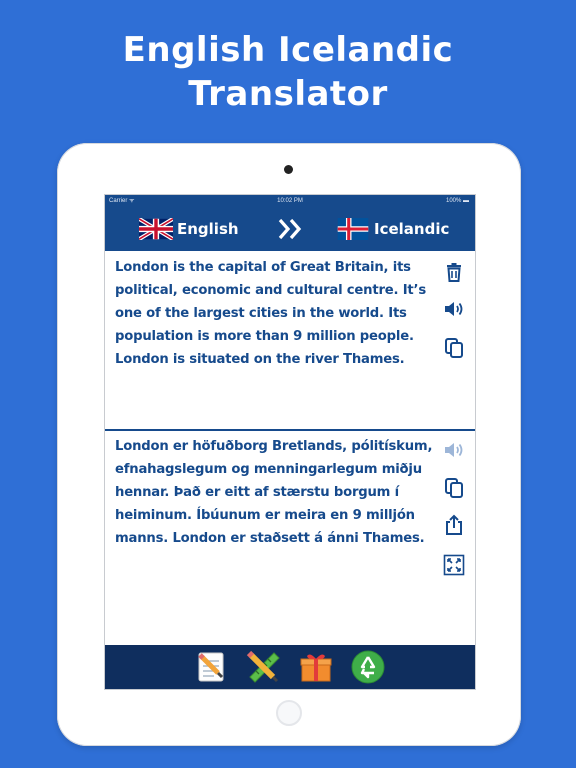  I want to click on direction-arrows-icon, so click(291, 229).